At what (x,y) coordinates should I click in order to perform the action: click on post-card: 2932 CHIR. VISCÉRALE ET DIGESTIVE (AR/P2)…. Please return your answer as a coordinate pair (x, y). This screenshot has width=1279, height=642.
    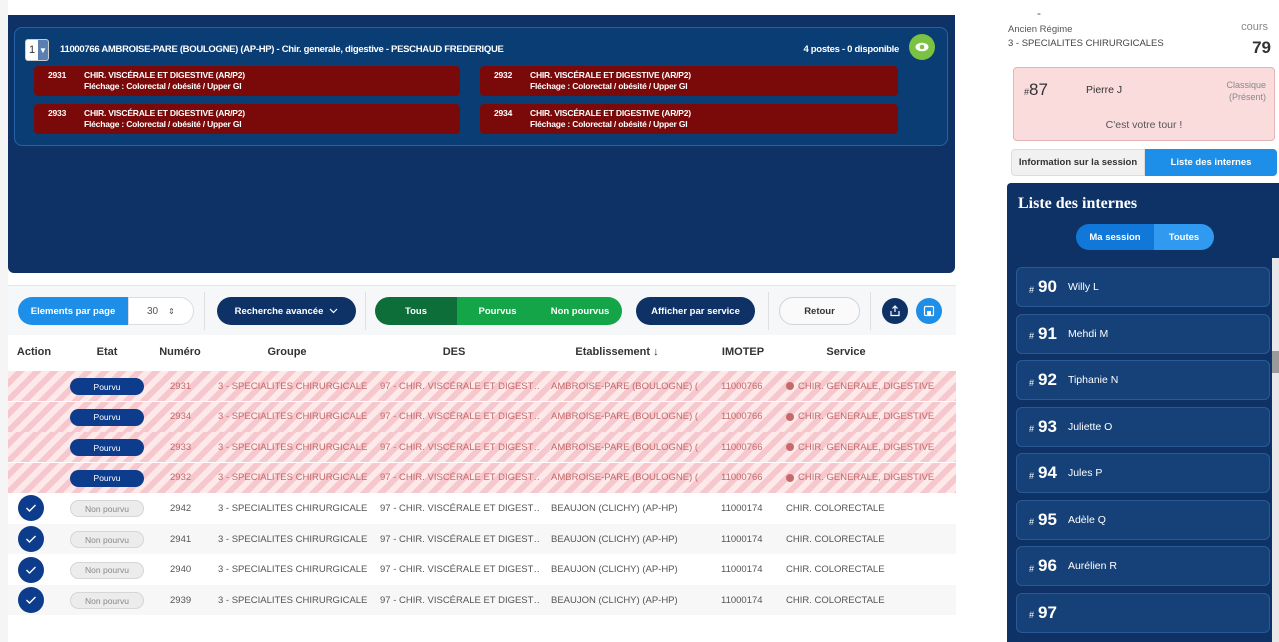
    Looking at the image, I should click on (689, 81).